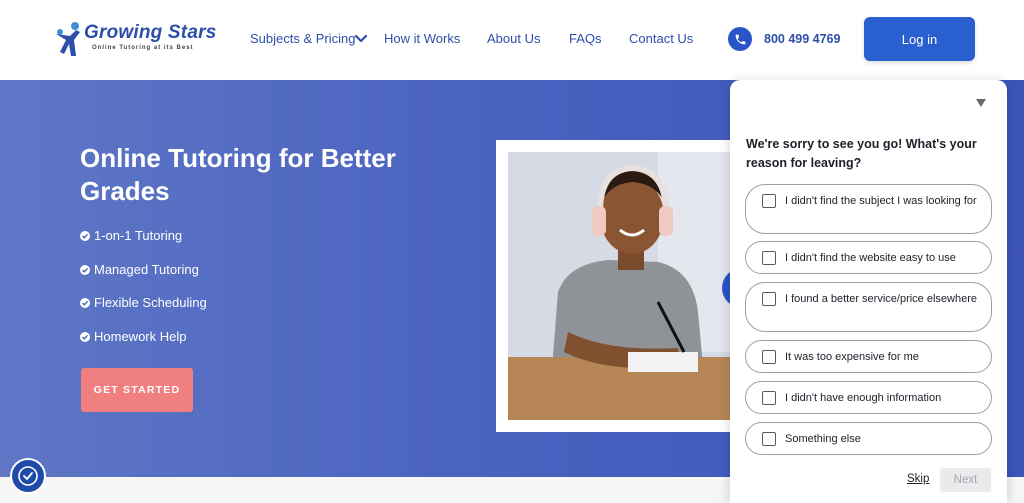 The width and height of the screenshot is (1024, 503). Describe the element at coordinates (661, 38) in the screenshot. I see `nav-contact-us: Contact Us` at that location.